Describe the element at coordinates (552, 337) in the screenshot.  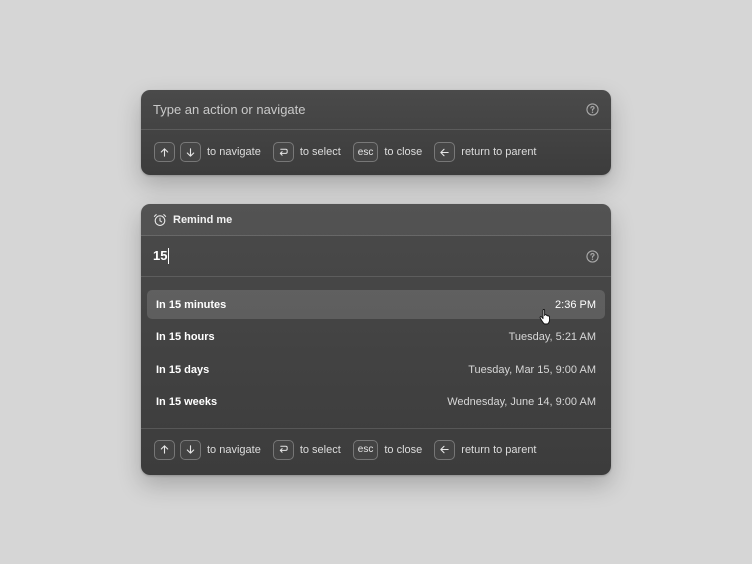
I see `result-time: Tuesday, 5:21 AM` at that location.